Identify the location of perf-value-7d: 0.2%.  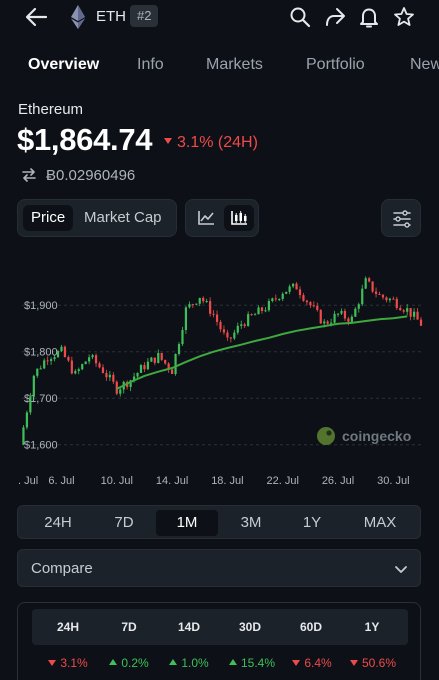
(129, 663).